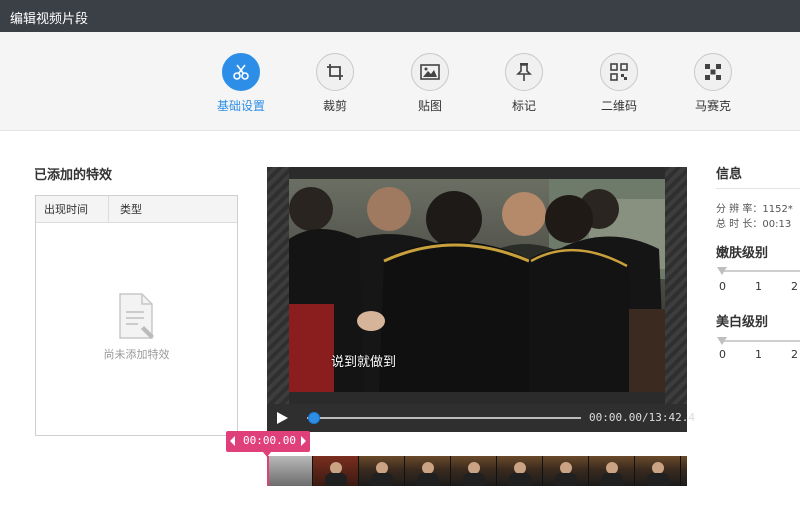 The width and height of the screenshot is (800, 506). I want to click on tool-label: 马赛克, so click(712, 106).